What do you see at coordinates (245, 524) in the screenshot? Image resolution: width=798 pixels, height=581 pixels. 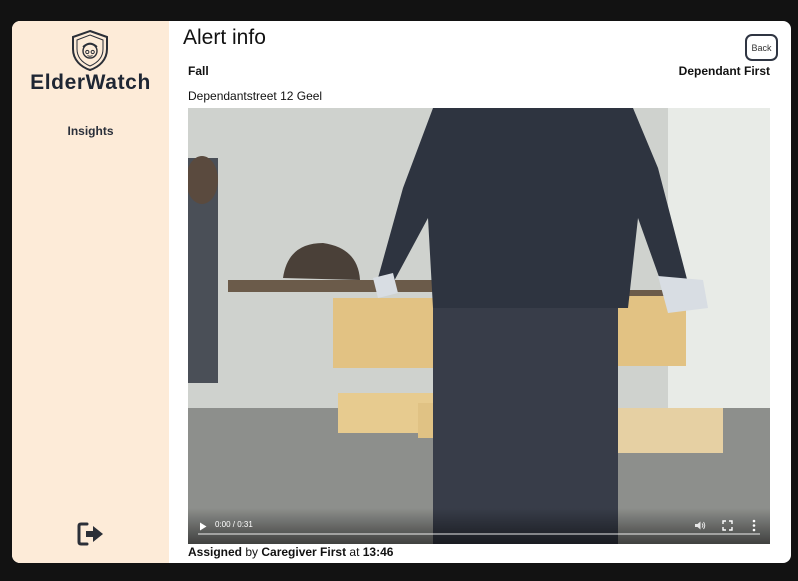 I see `duration: 0:31` at bounding box center [245, 524].